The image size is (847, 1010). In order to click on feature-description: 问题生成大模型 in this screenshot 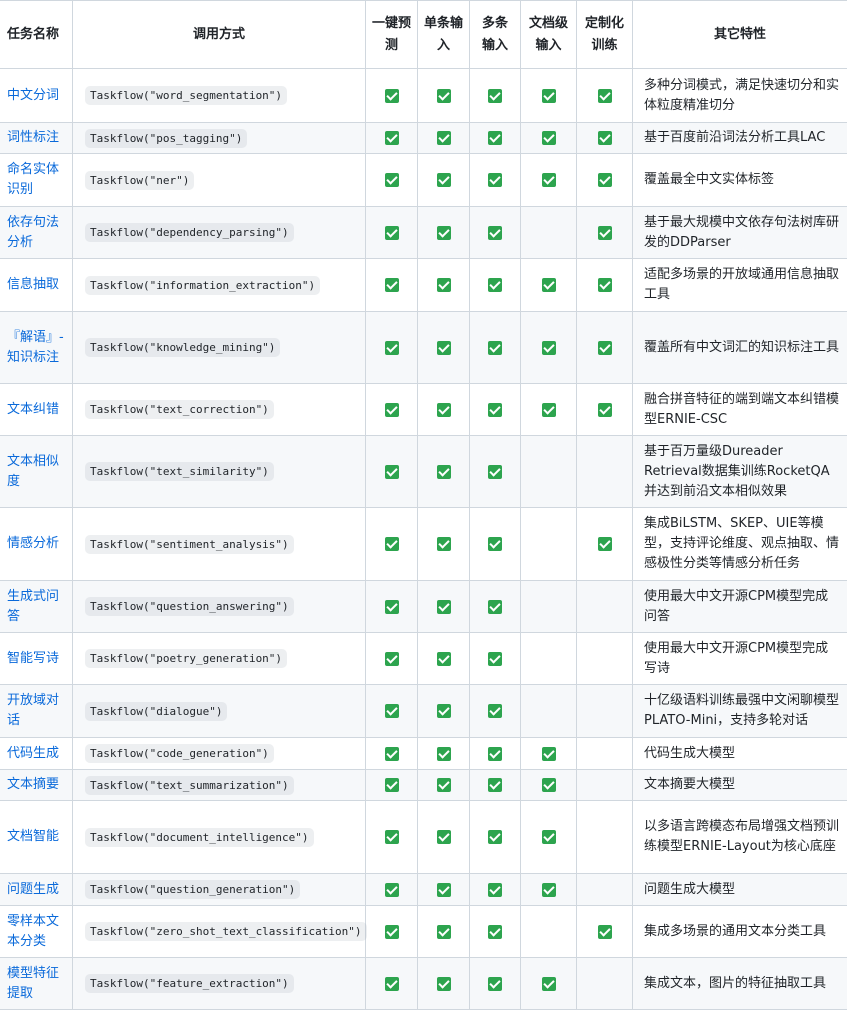, I will do `click(740, 890)`.